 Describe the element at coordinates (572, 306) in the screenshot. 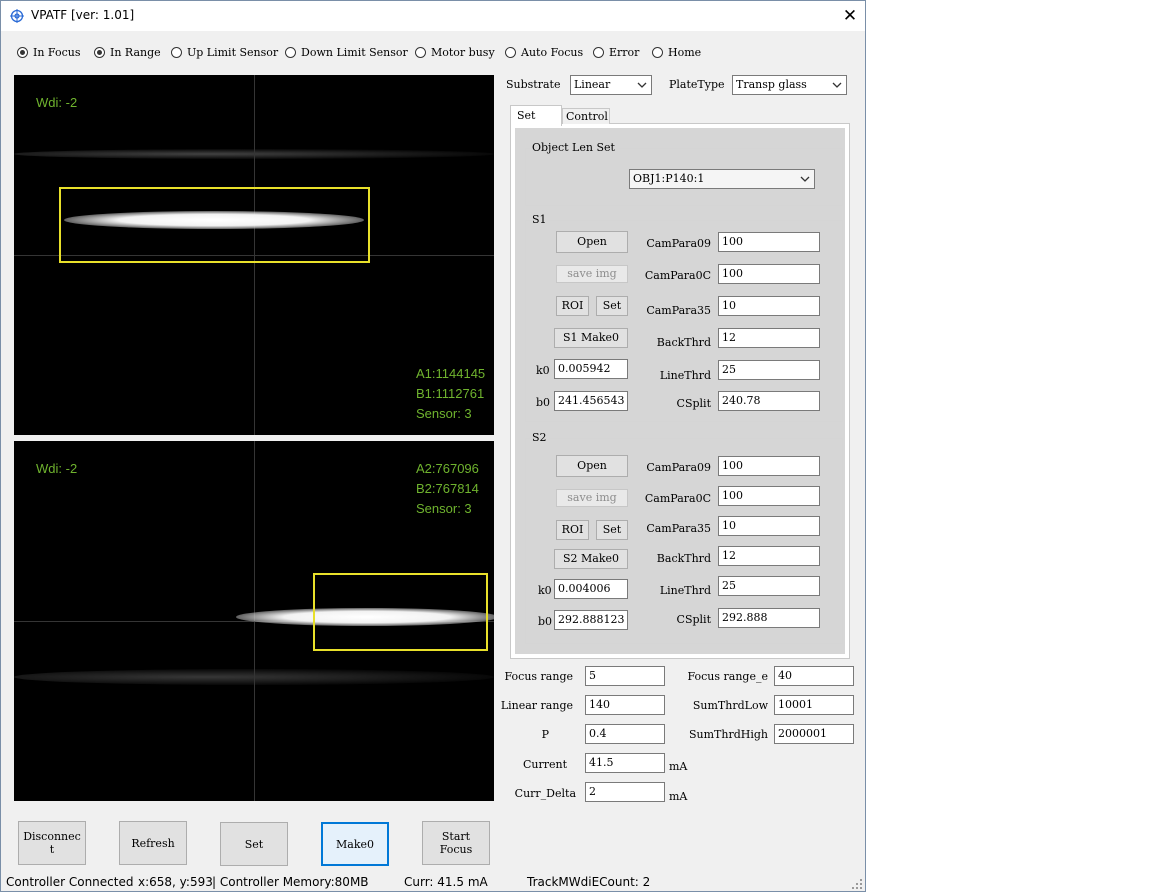

I see `s1-roi-button: ROI` at that location.